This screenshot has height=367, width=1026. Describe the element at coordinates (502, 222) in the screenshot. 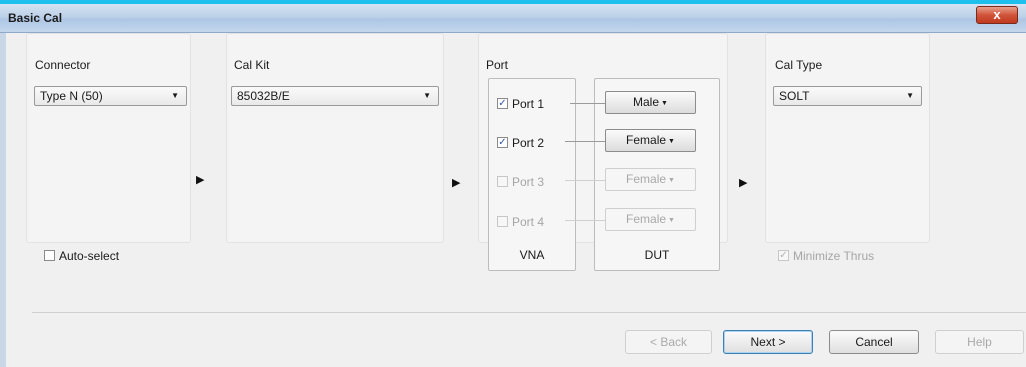

I see `port-4-check-icon` at that location.